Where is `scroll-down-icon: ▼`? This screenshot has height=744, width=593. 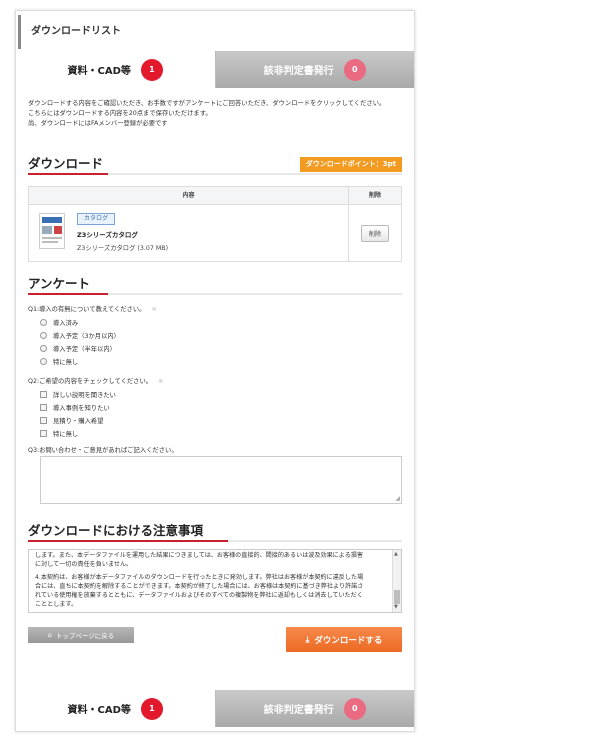
scroll-down-icon: ▼ is located at coordinates (396, 607).